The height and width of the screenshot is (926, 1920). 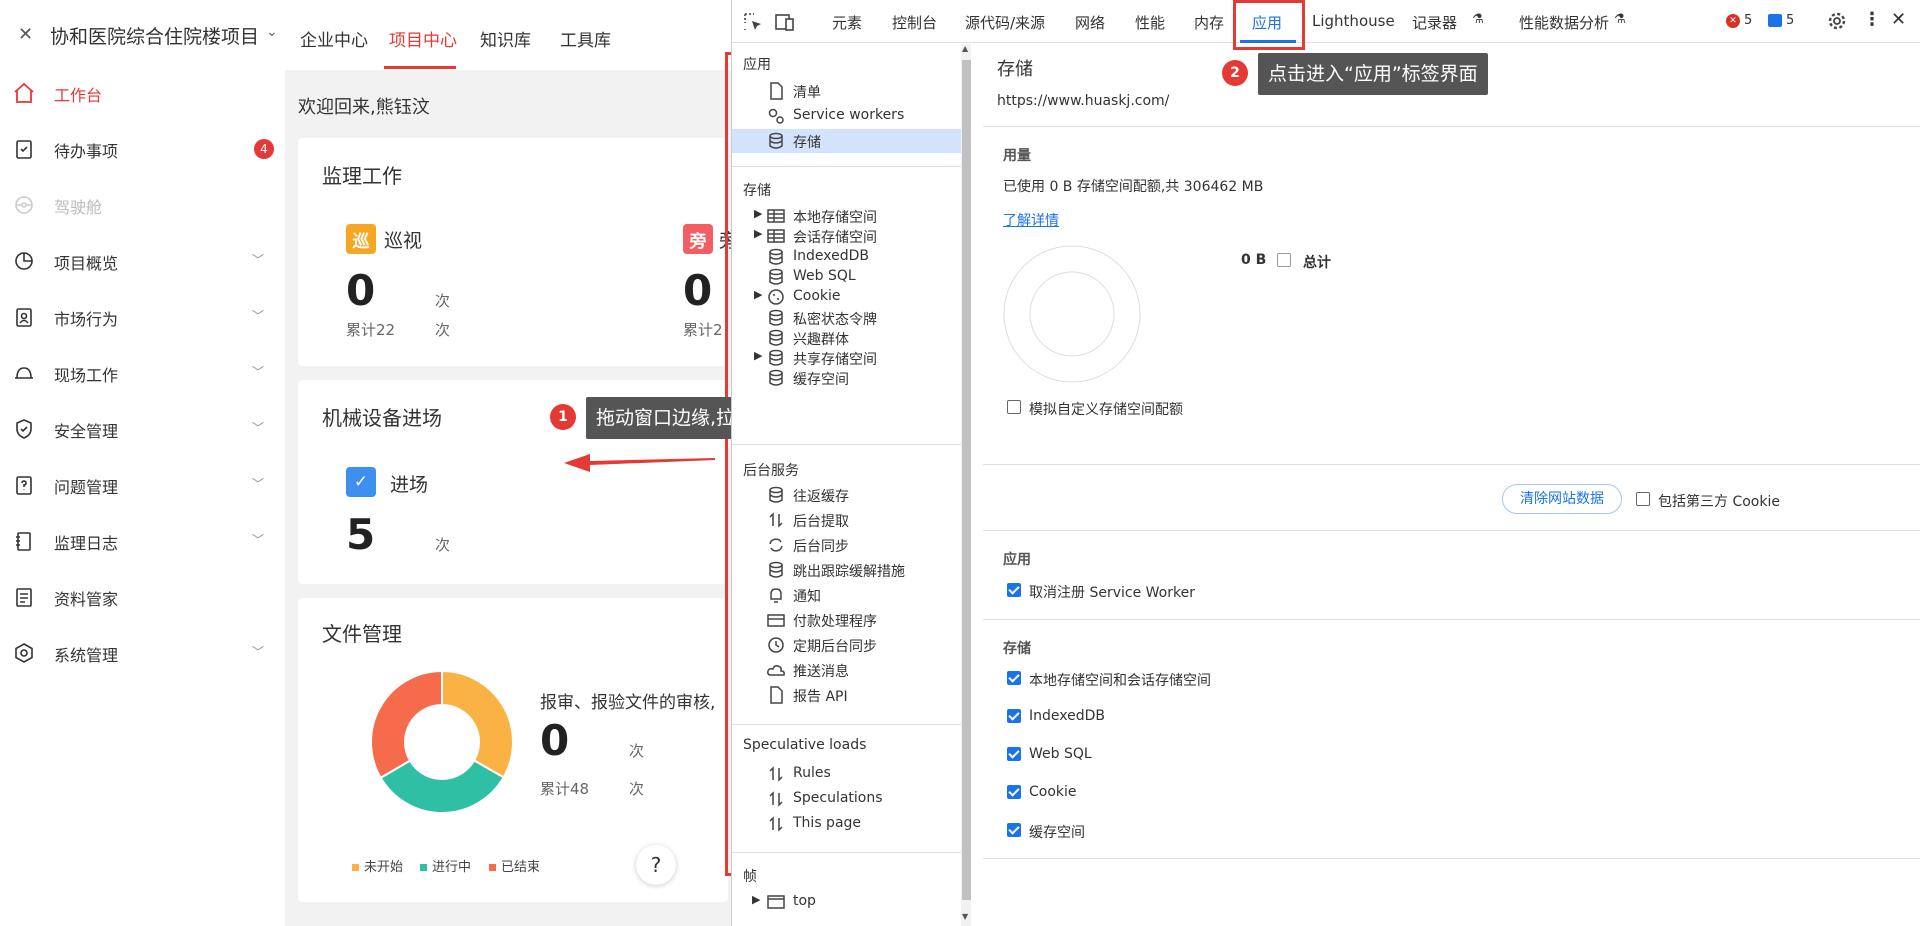 What do you see at coordinates (1005, 22) in the screenshot?
I see `tab-sources: 源代码/来源` at bounding box center [1005, 22].